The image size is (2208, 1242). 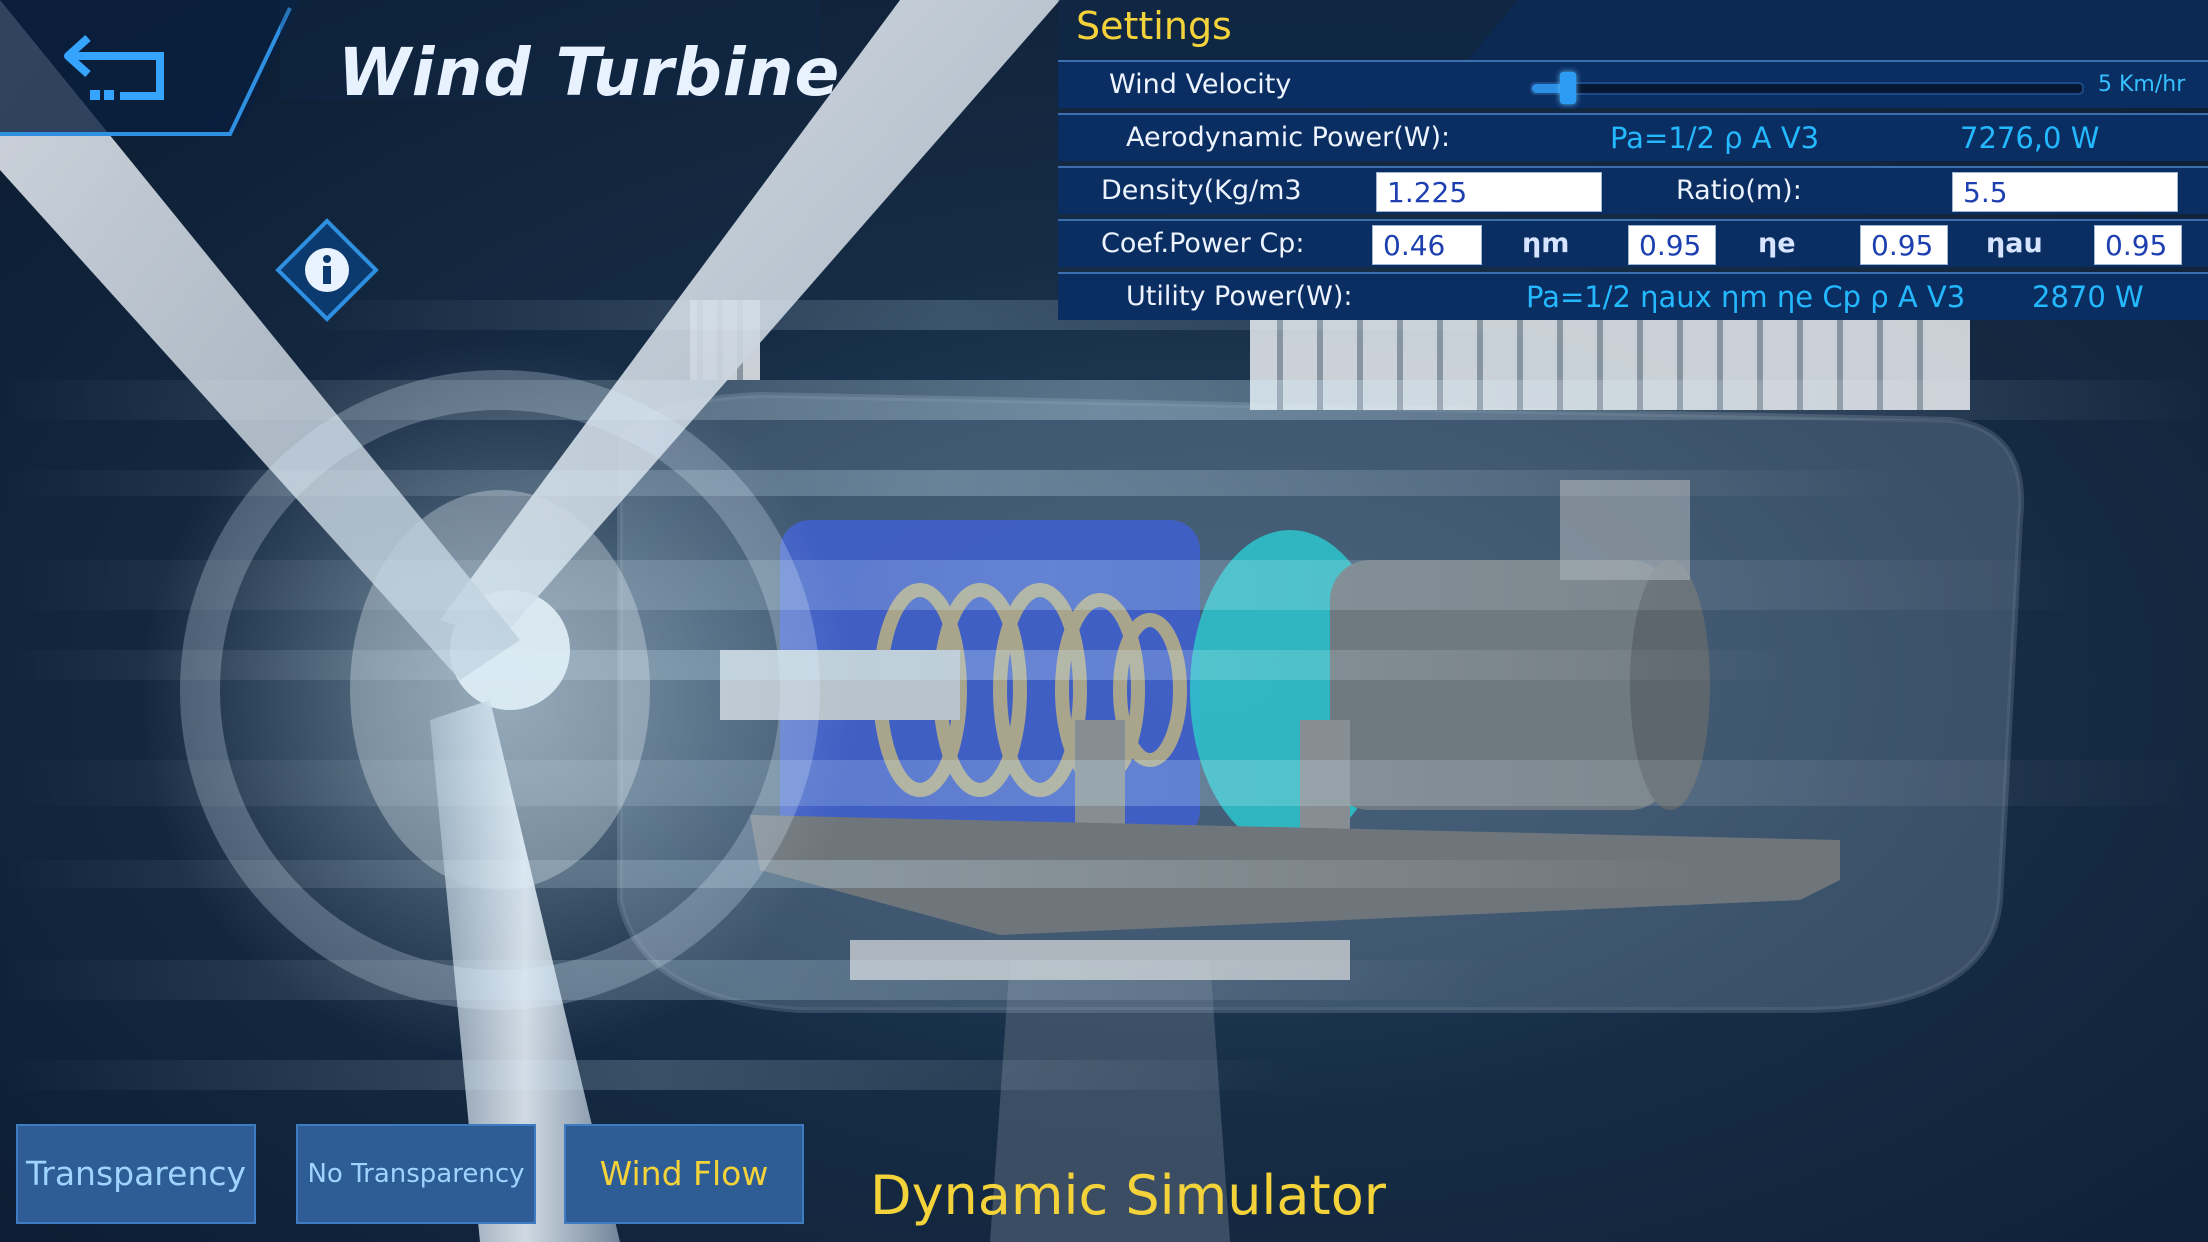 What do you see at coordinates (1633, 190) in the screenshot?
I see `density-ratio-row: Density(Kg/m3 Ratio(m):` at bounding box center [1633, 190].